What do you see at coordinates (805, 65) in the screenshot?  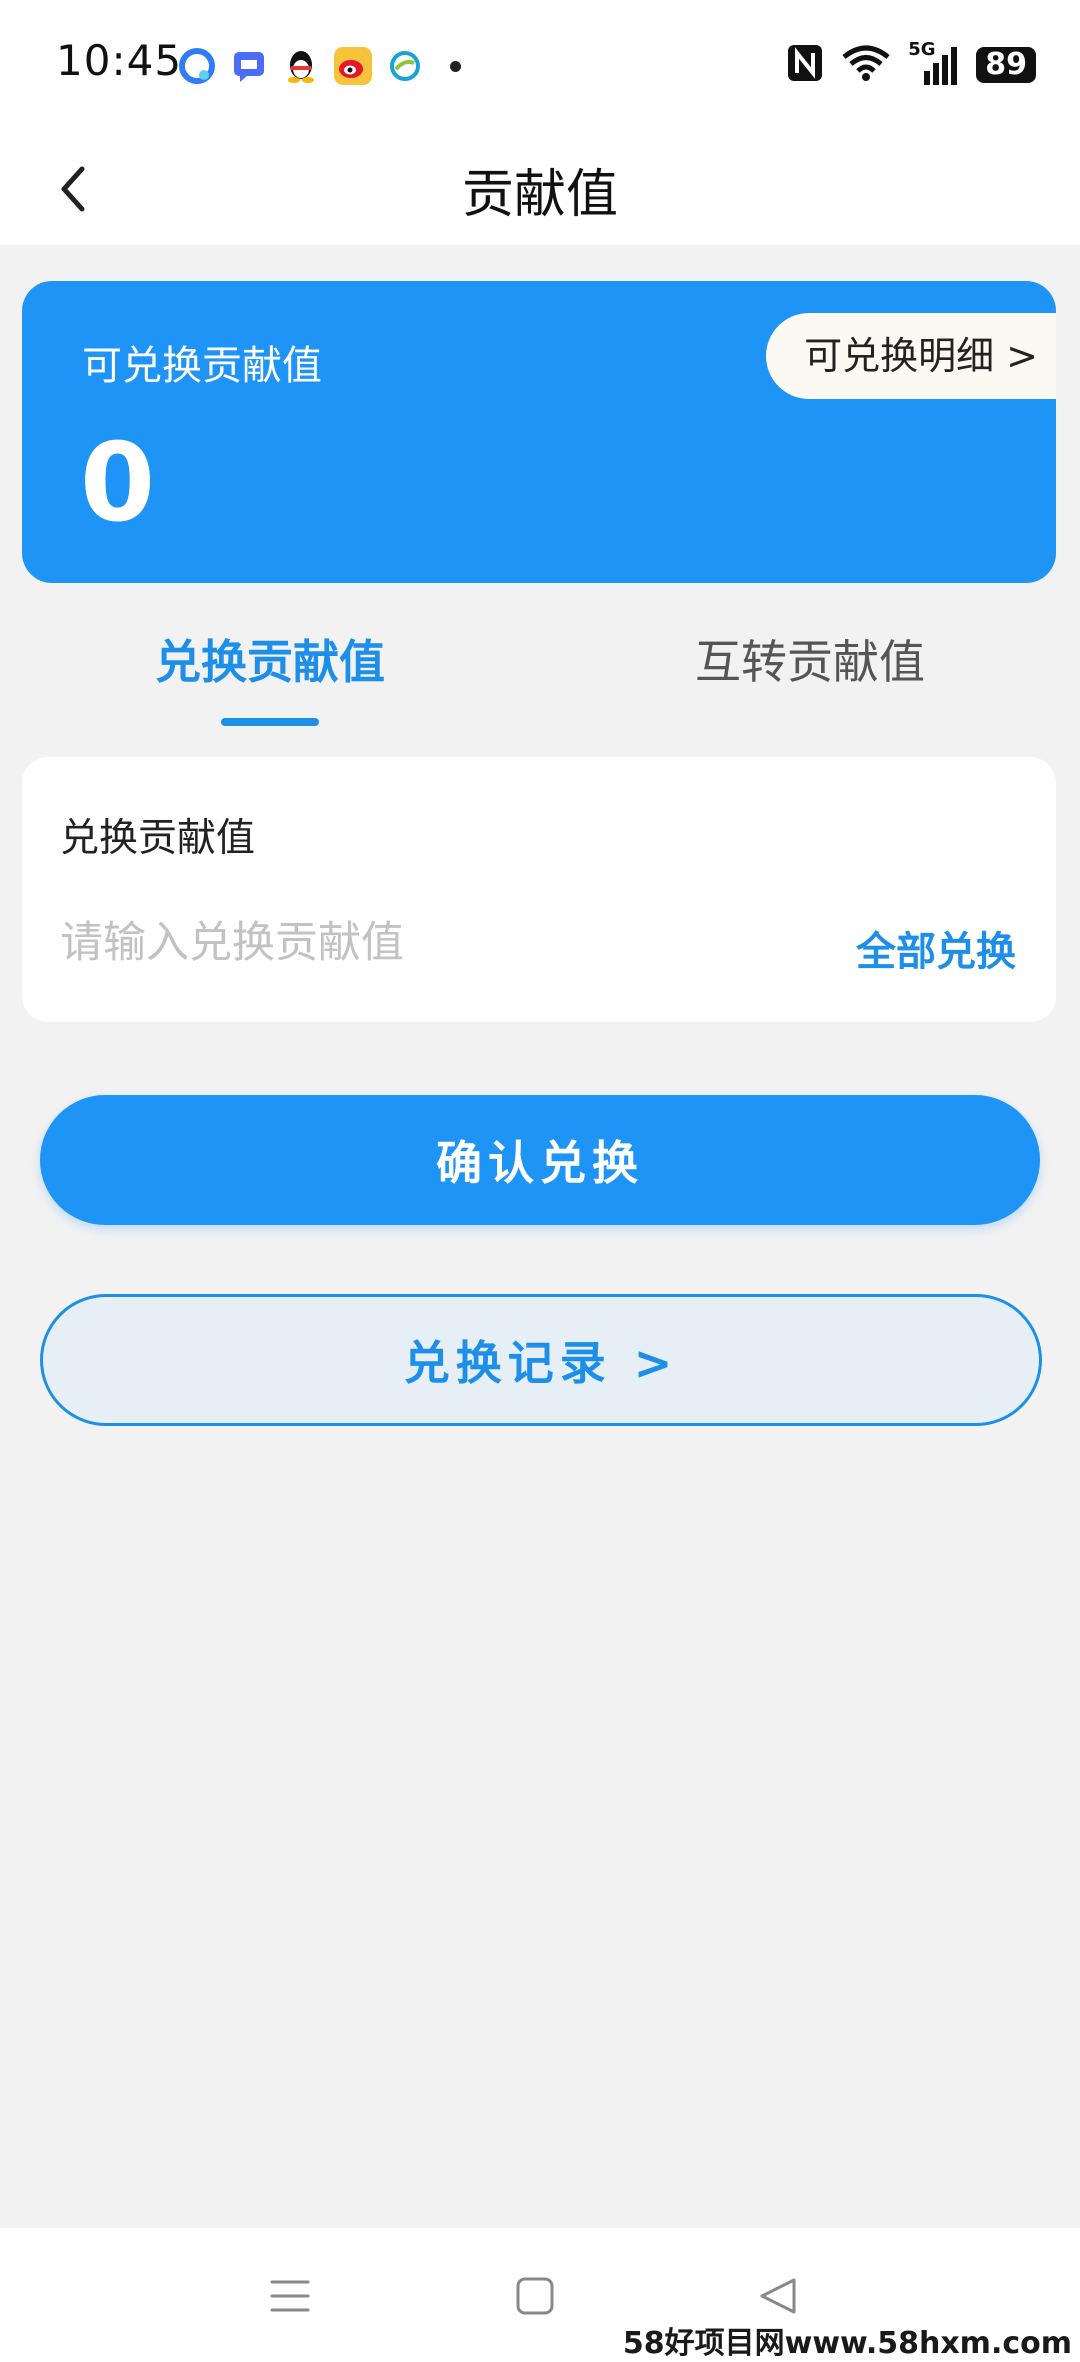 I see `nfc-icon` at bounding box center [805, 65].